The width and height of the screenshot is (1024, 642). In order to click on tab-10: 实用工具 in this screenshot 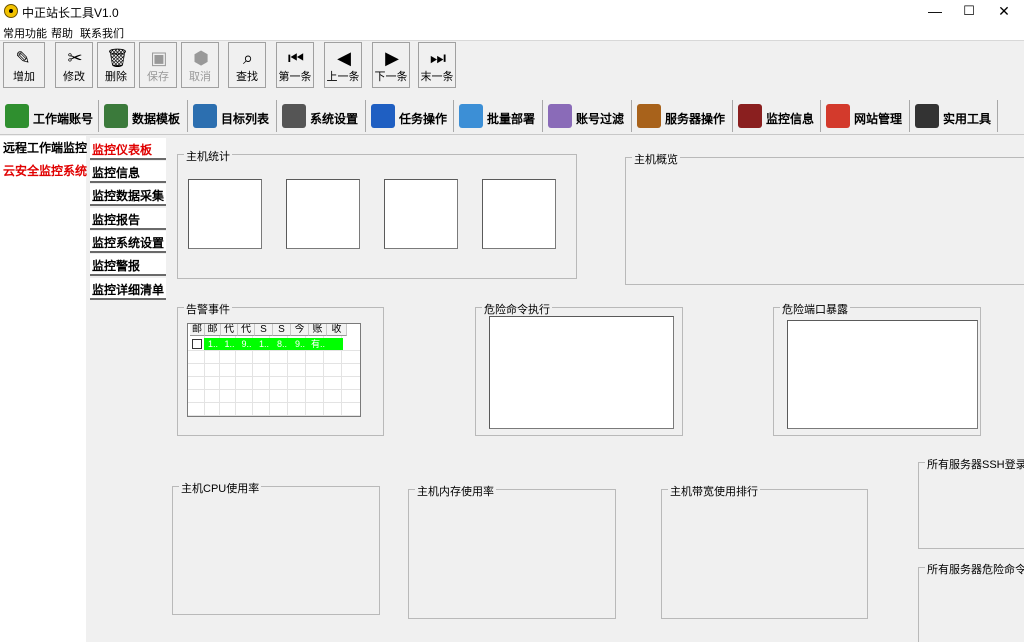, I will do `click(955, 116)`.